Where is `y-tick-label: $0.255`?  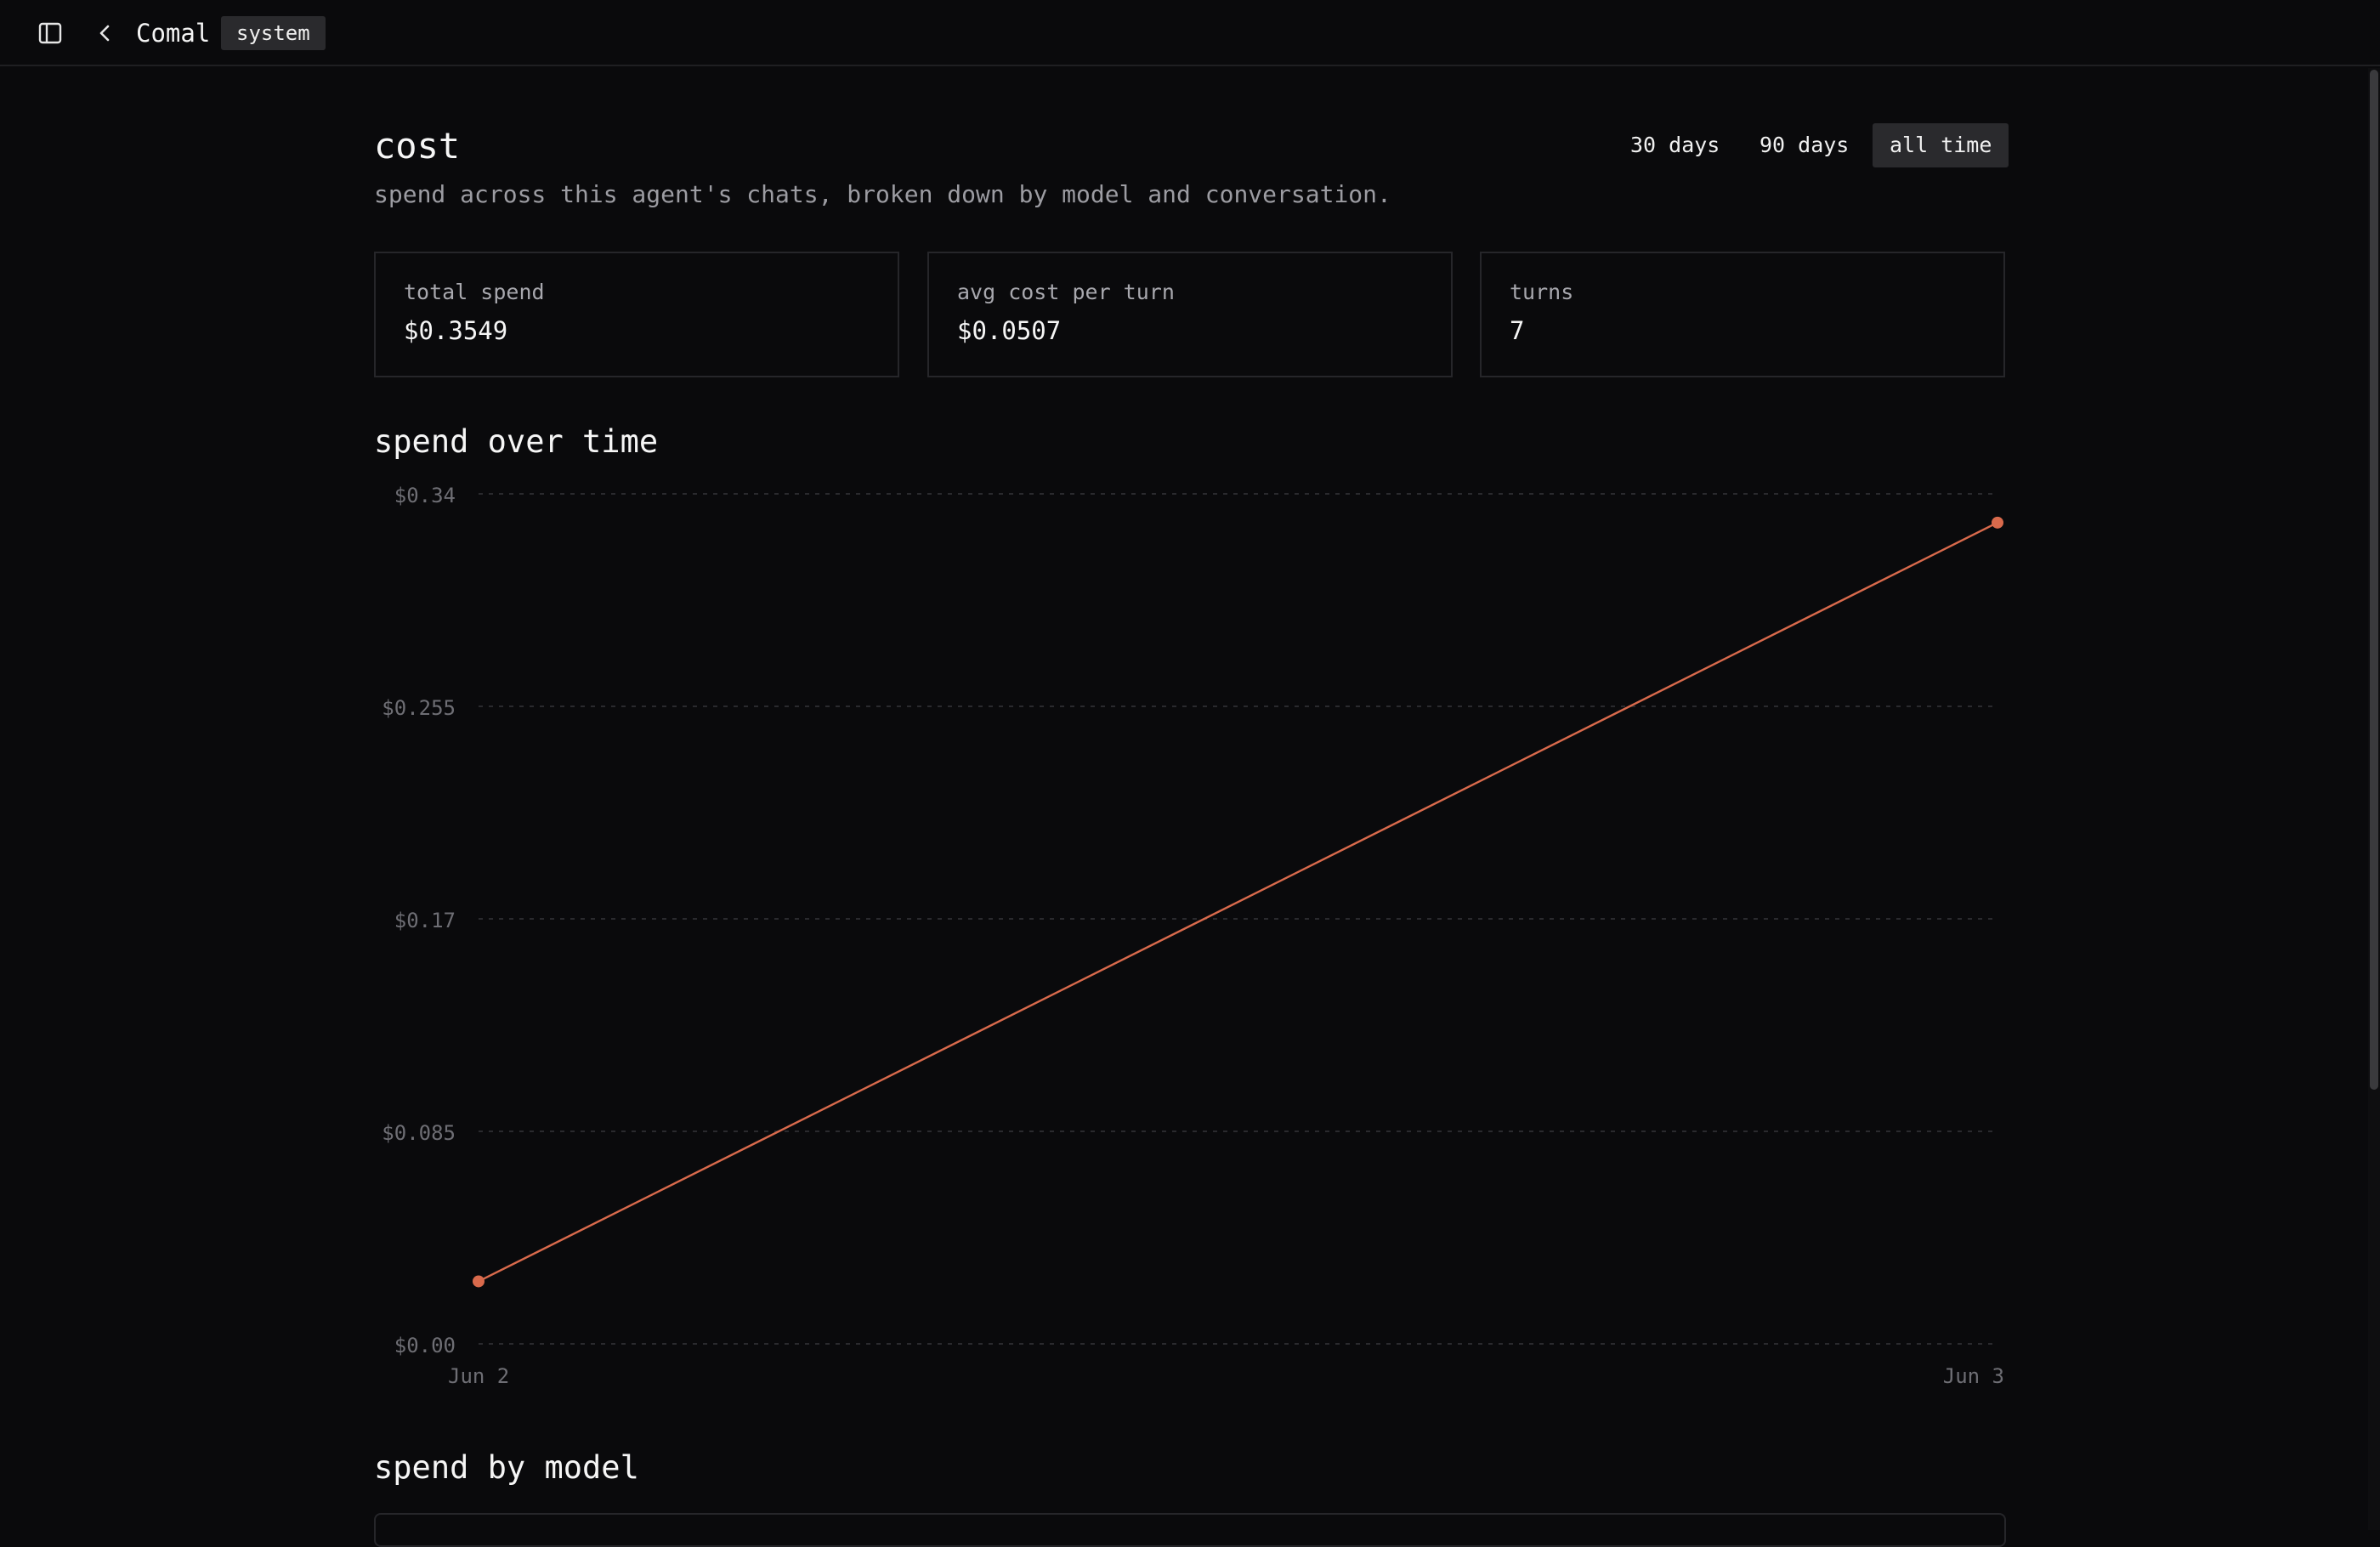 y-tick-label: $0.255 is located at coordinates (419, 708).